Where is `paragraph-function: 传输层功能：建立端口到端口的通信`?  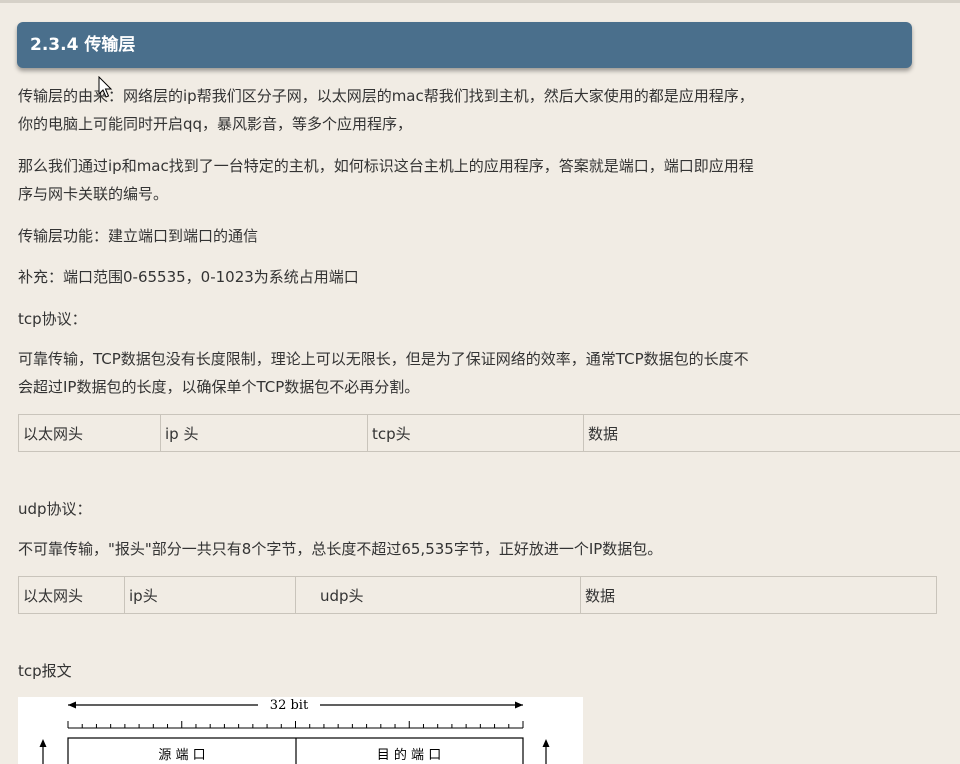
paragraph-function: 传输层功能：建立端口到端口的通信 is located at coordinates (138, 236).